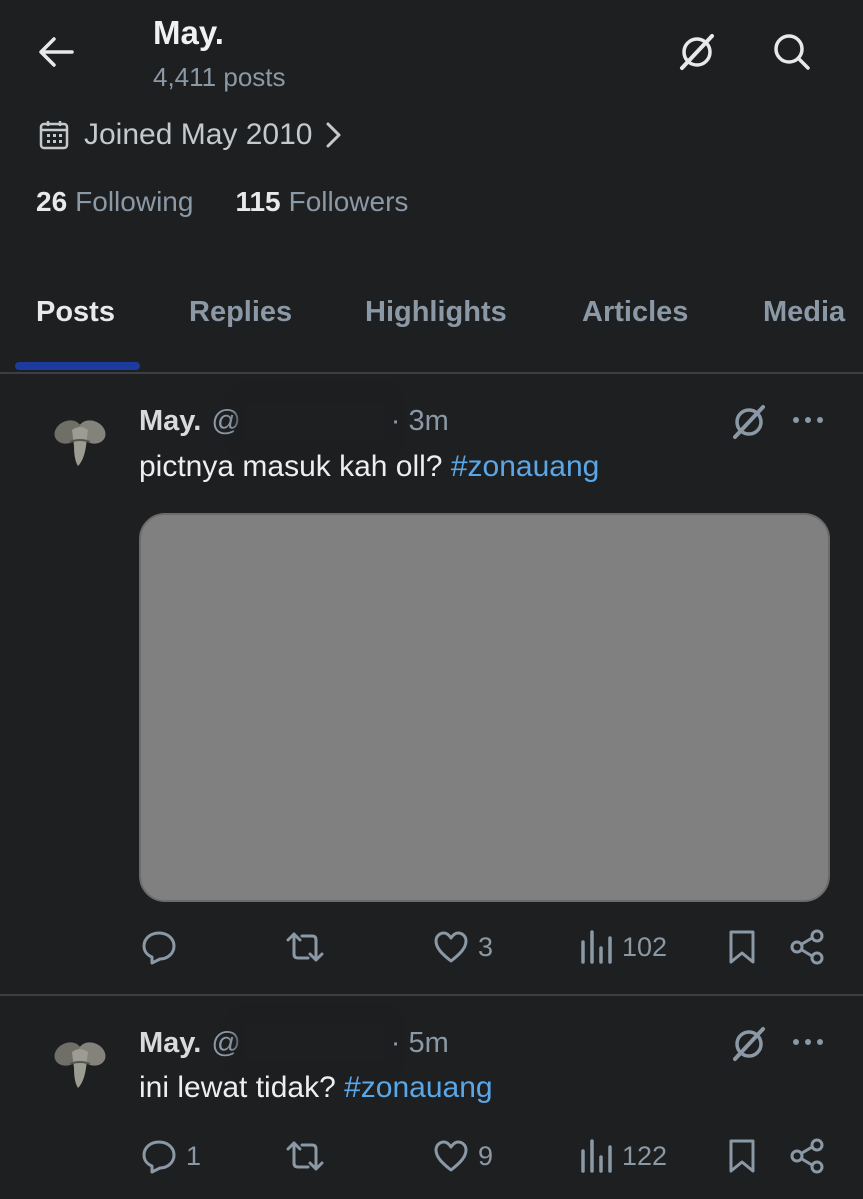  I want to click on views-count: 102, so click(645, 946).